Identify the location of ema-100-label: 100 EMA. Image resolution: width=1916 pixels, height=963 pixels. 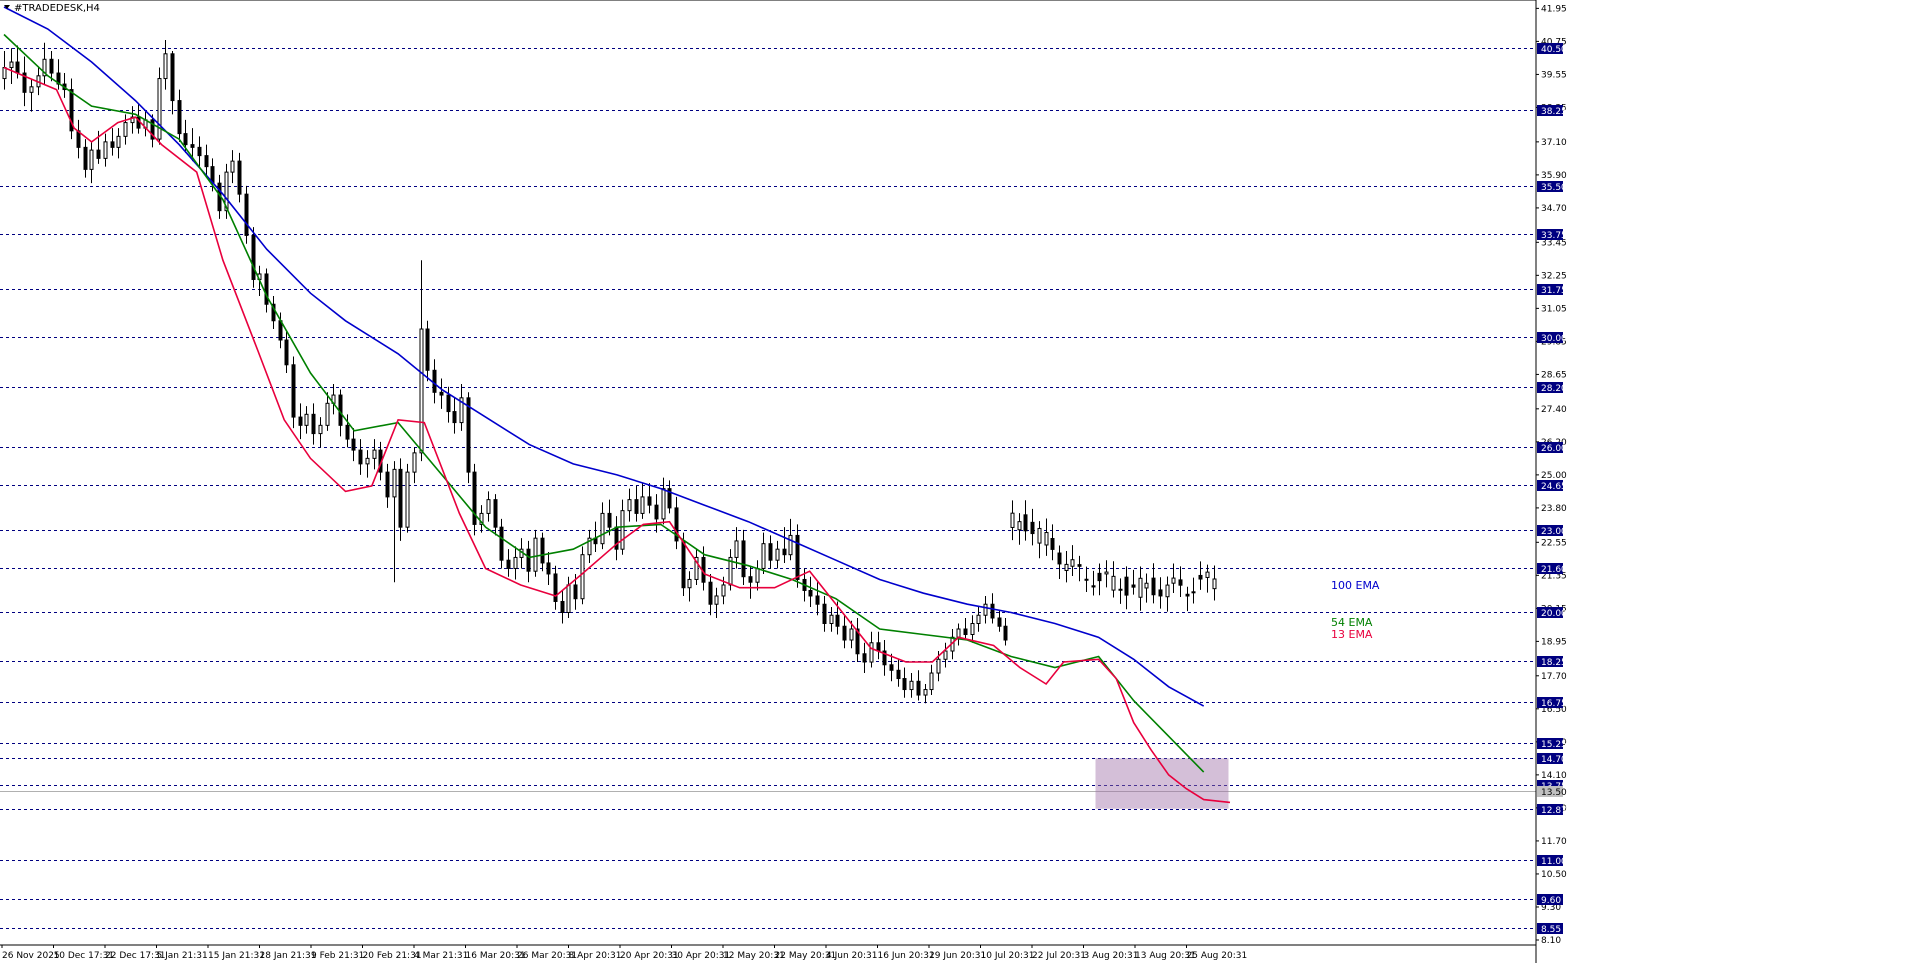
(1355, 585).